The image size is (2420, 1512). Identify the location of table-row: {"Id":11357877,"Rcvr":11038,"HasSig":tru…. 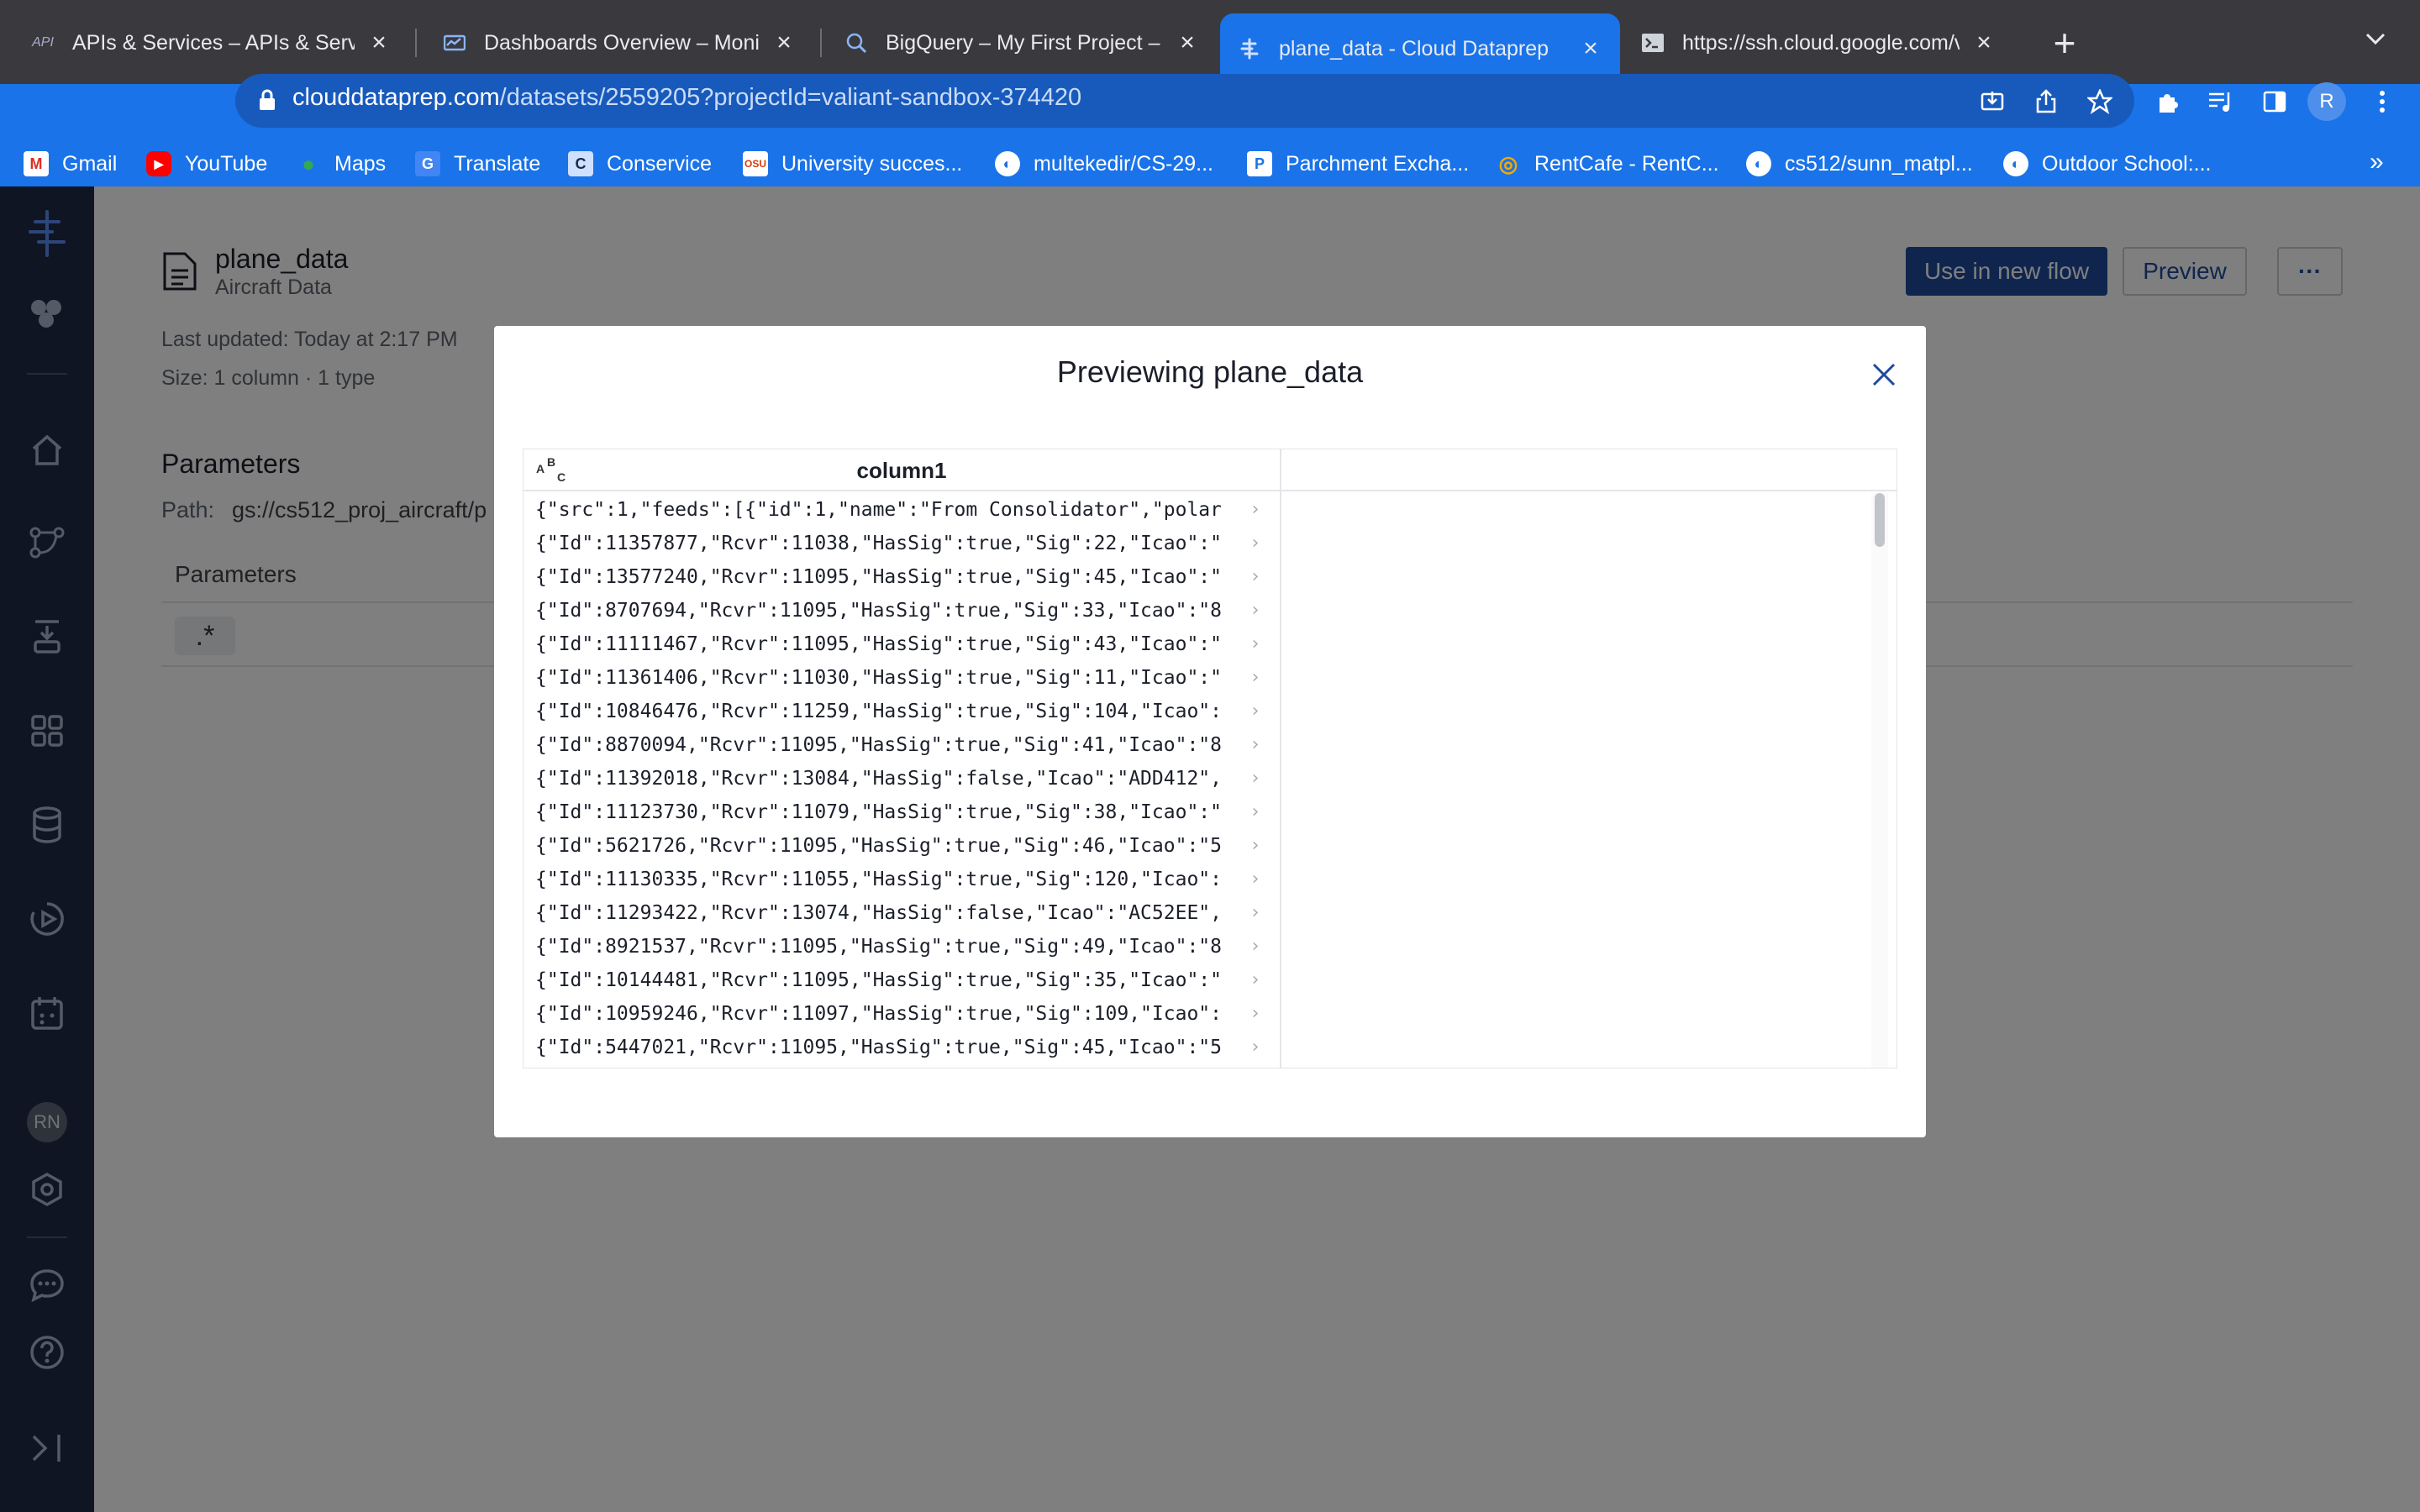
(901, 543).